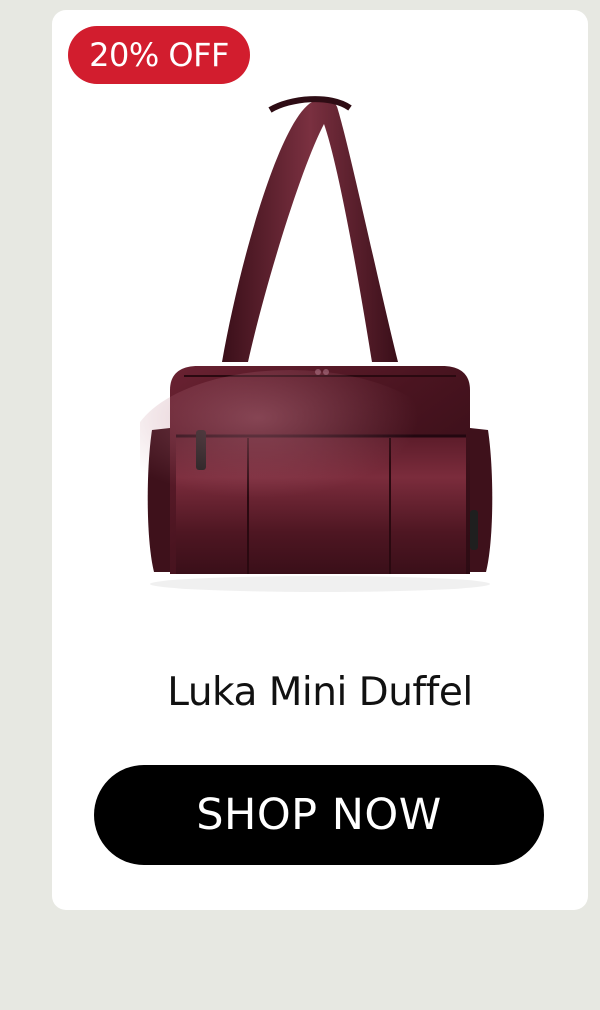 The height and width of the screenshot is (1010, 600). I want to click on shop-now-label: SHOP NOW, so click(319, 815).